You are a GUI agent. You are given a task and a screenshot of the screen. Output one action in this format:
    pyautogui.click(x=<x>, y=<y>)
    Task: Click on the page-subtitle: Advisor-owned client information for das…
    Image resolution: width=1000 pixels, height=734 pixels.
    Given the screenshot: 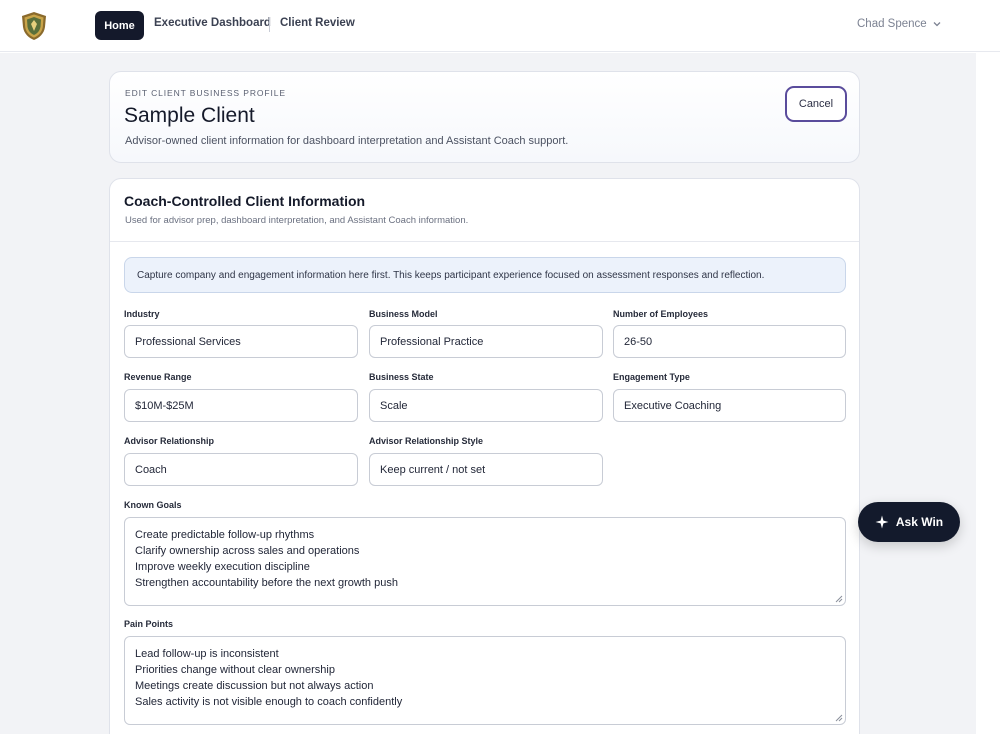 What is the action you would take?
    pyautogui.click(x=347, y=141)
    